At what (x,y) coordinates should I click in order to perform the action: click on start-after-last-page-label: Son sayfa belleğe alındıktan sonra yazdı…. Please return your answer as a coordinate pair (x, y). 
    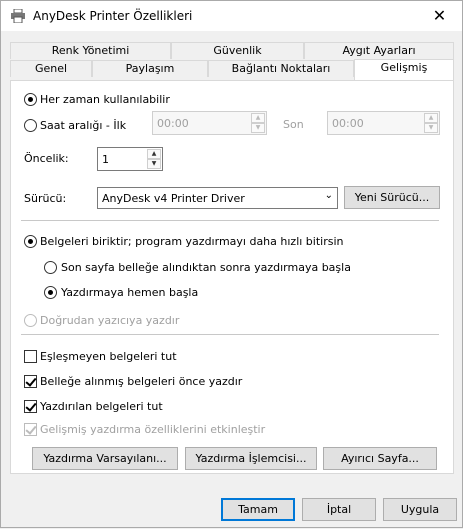
    Looking at the image, I should click on (206, 267).